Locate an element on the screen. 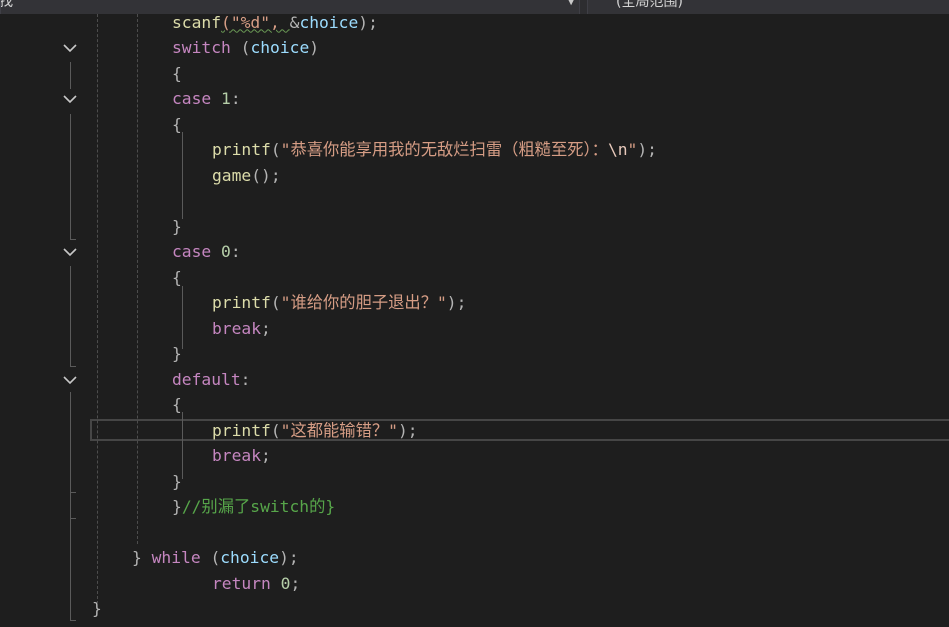 This screenshot has width=949, height=627. code-line: return 0; is located at coordinates (256, 584).